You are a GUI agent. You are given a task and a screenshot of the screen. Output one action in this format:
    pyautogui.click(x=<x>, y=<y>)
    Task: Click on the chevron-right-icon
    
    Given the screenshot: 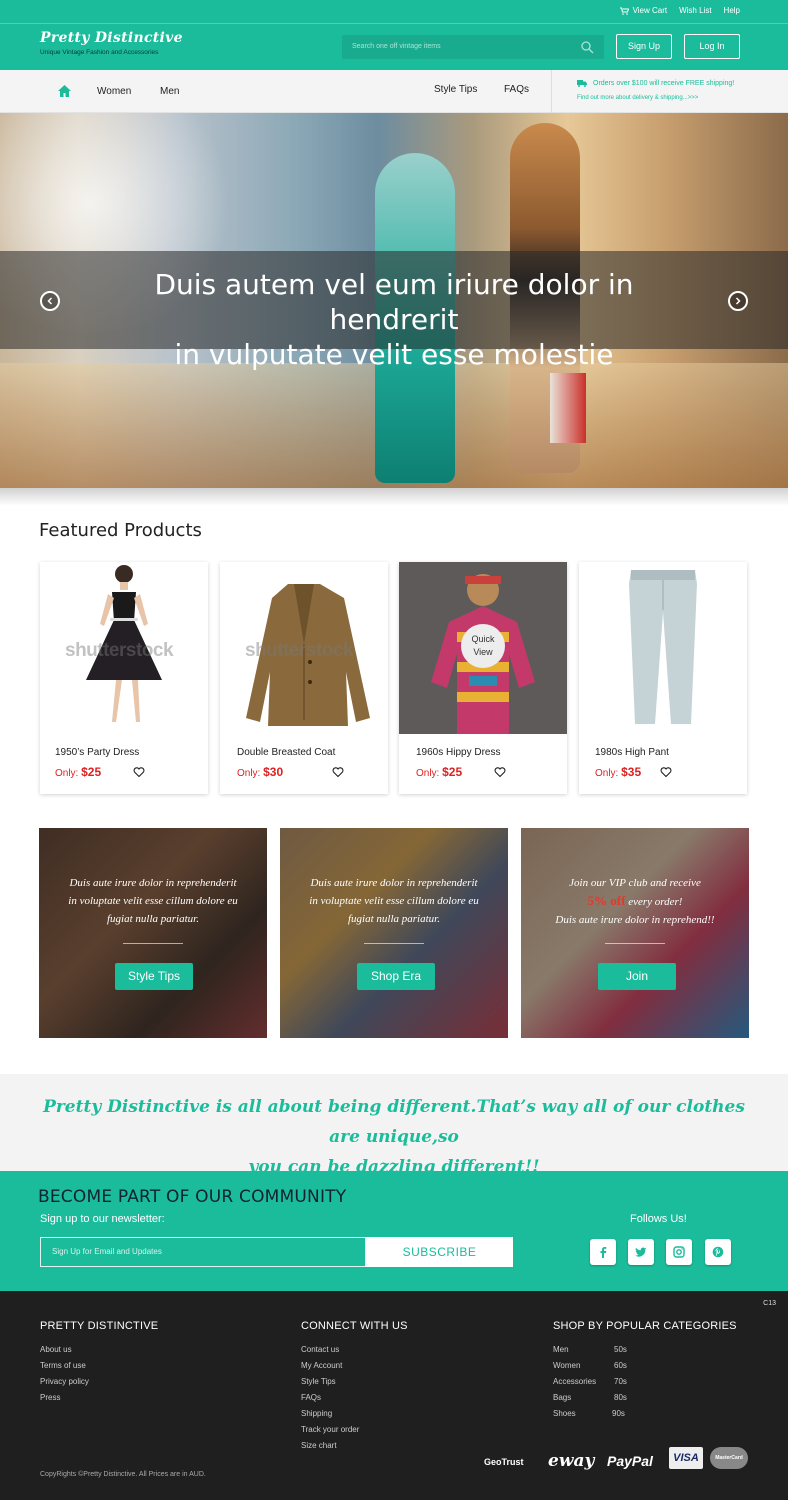 What is the action you would take?
    pyautogui.click(x=738, y=301)
    